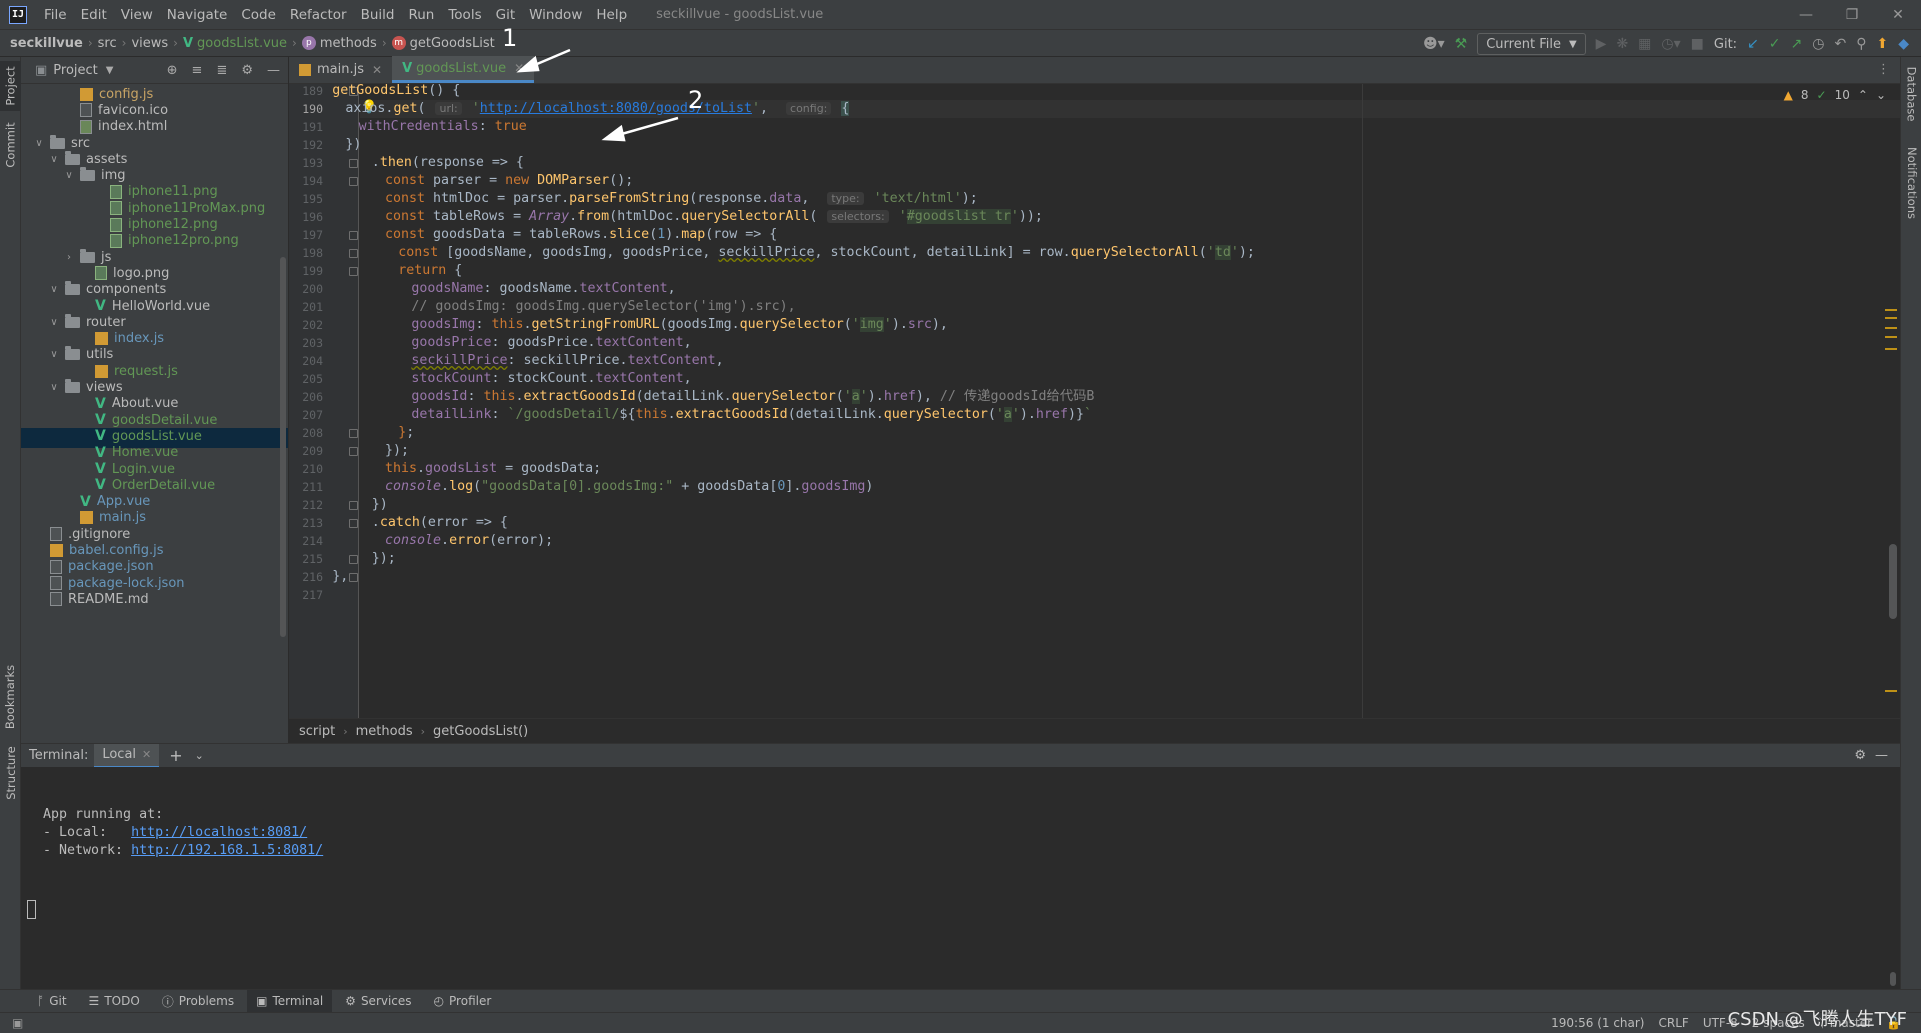 The image size is (1921, 1033). I want to click on code-line: .then(response => {, so click(448, 163).